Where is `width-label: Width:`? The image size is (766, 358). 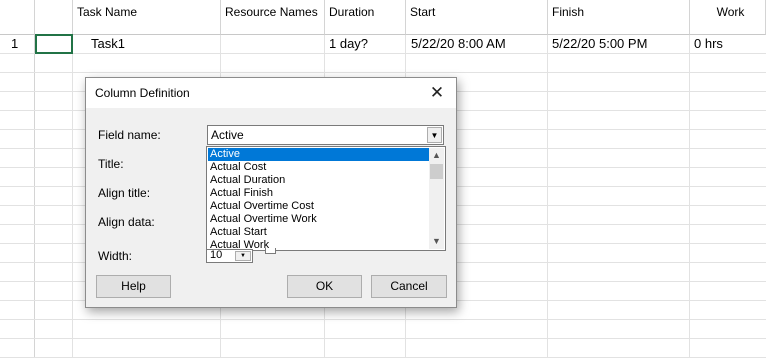
width-label: Width: is located at coordinates (115, 256).